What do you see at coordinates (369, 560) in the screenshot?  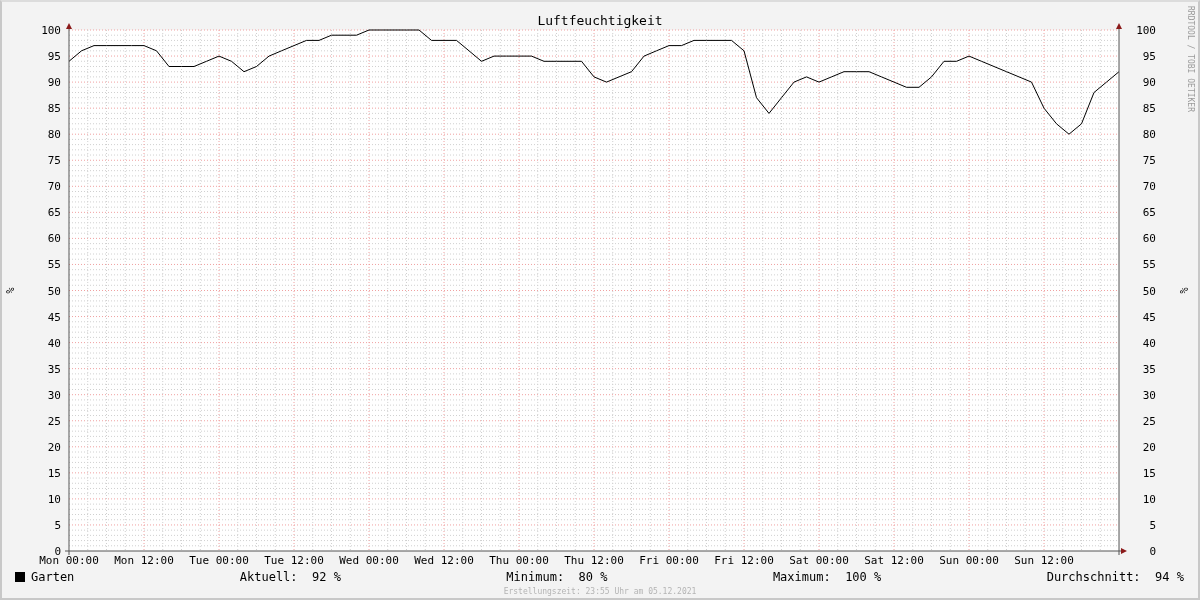 I see `x-tick-label: Wed 00:00` at bounding box center [369, 560].